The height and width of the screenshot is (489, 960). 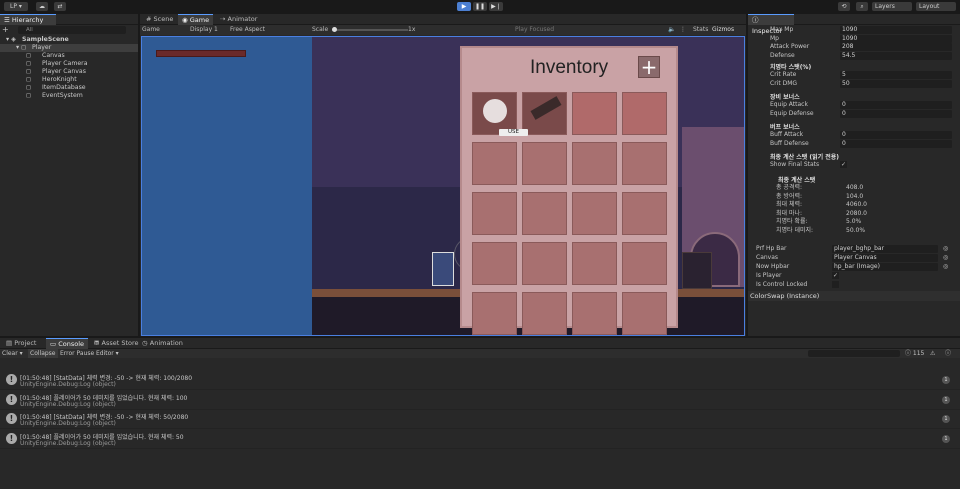 I want to click on component-header: ColorSwap (Instance), so click(x=854, y=296).